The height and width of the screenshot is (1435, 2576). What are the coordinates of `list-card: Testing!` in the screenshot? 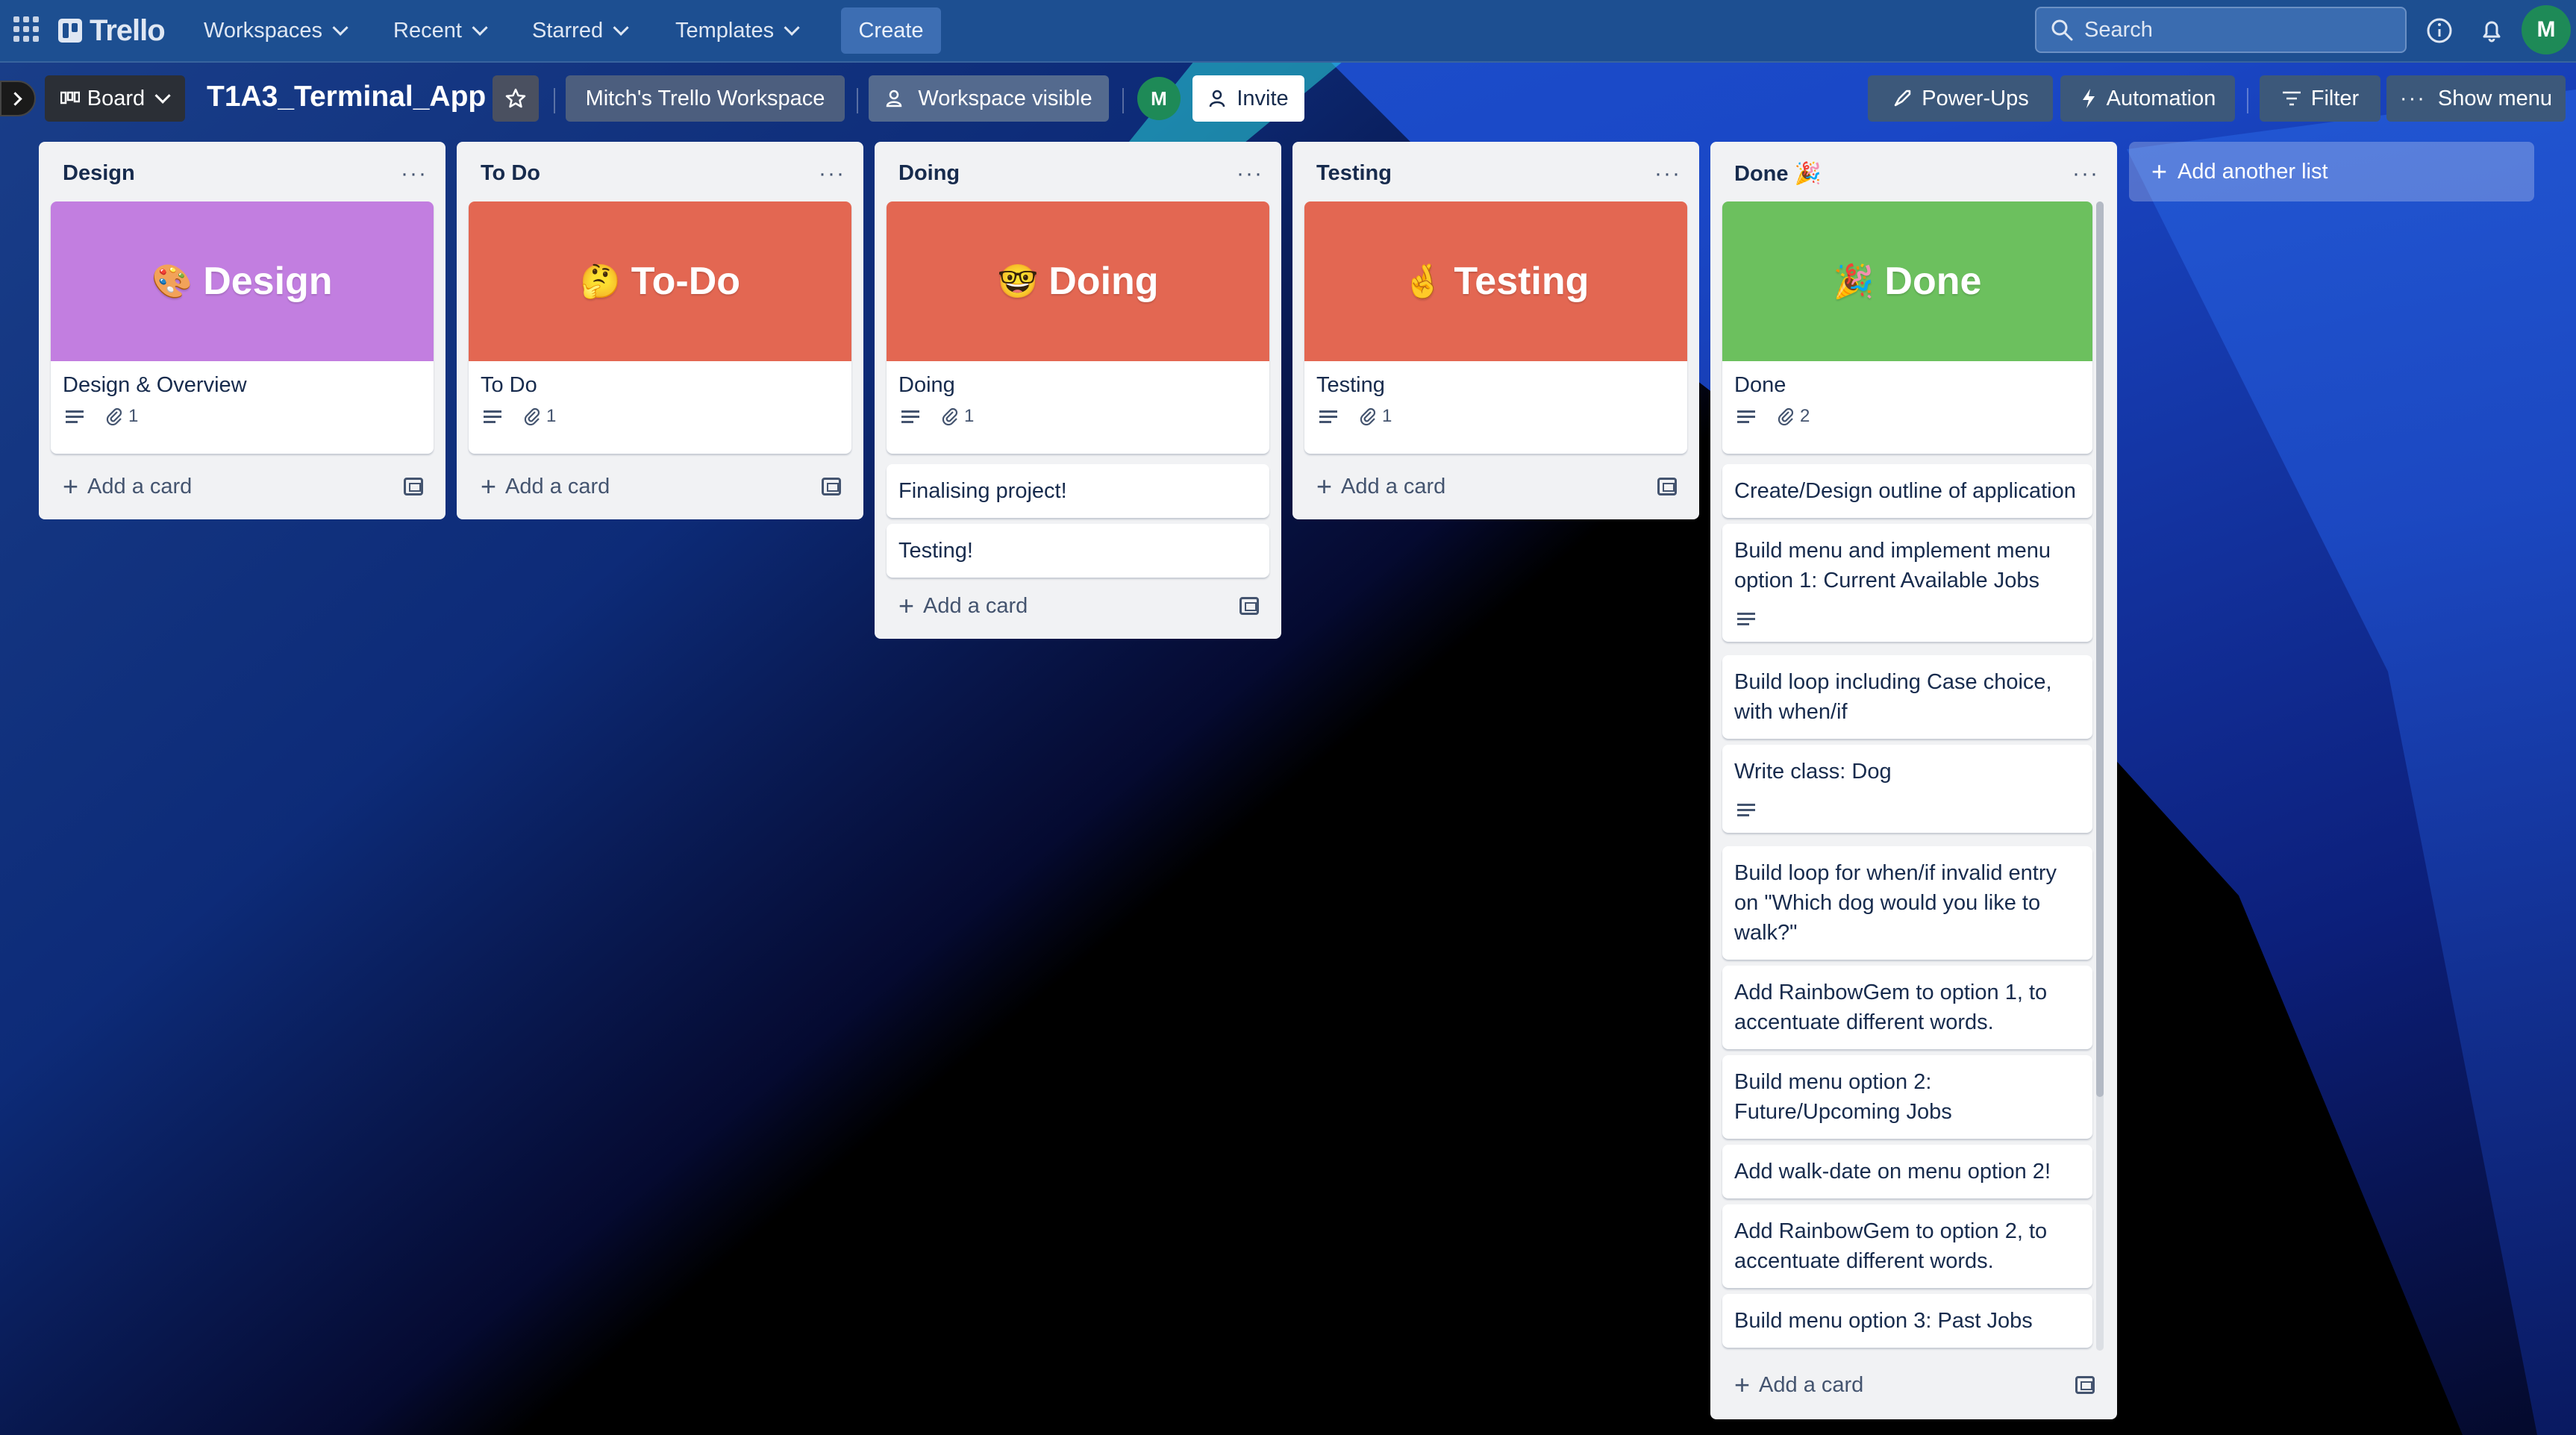 It's located at (1078, 551).